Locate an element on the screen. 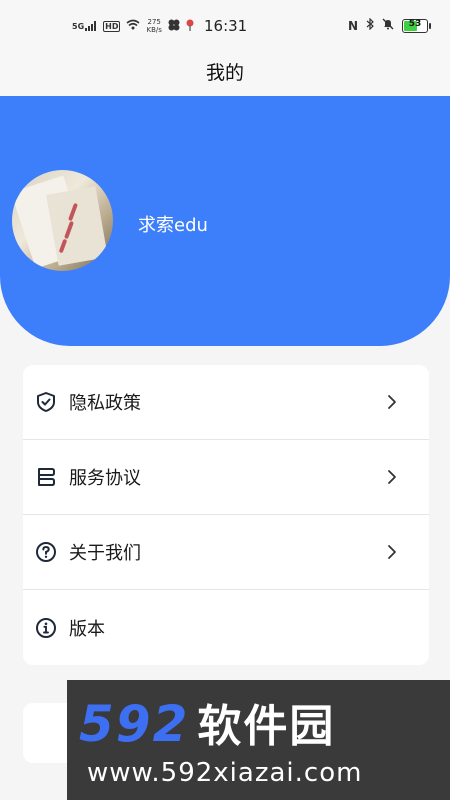 The height and width of the screenshot is (800, 450). menu-label: 隐私政策 is located at coordinates (105, 403).